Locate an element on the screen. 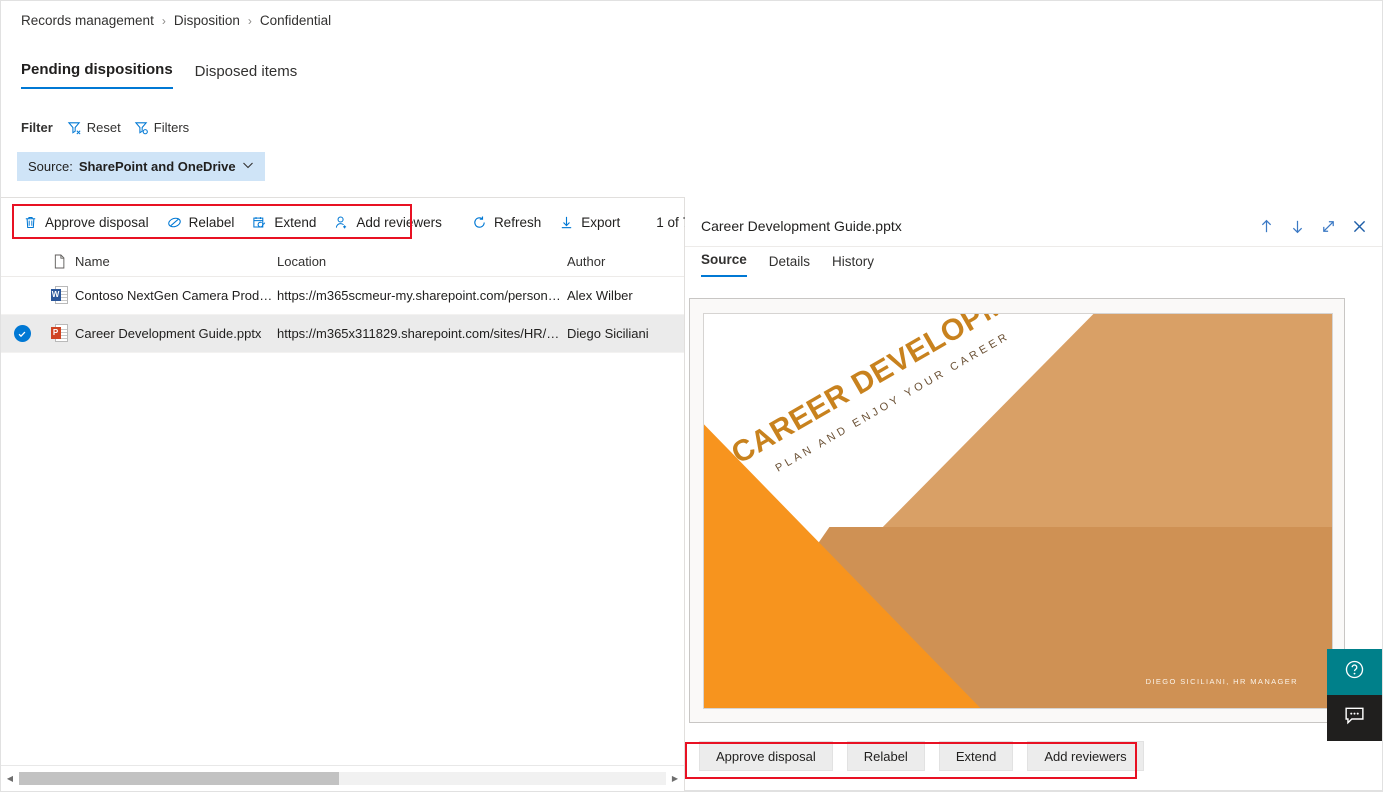 This screenshot has height=792, width=1383. detail-panel-title: Career Development Guide.pptx is located at coordinates (801, 226).